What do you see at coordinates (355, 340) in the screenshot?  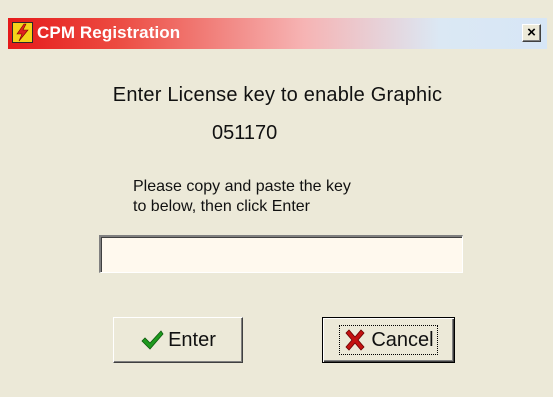 I see `x-icon` at bounding box center [355, 340].